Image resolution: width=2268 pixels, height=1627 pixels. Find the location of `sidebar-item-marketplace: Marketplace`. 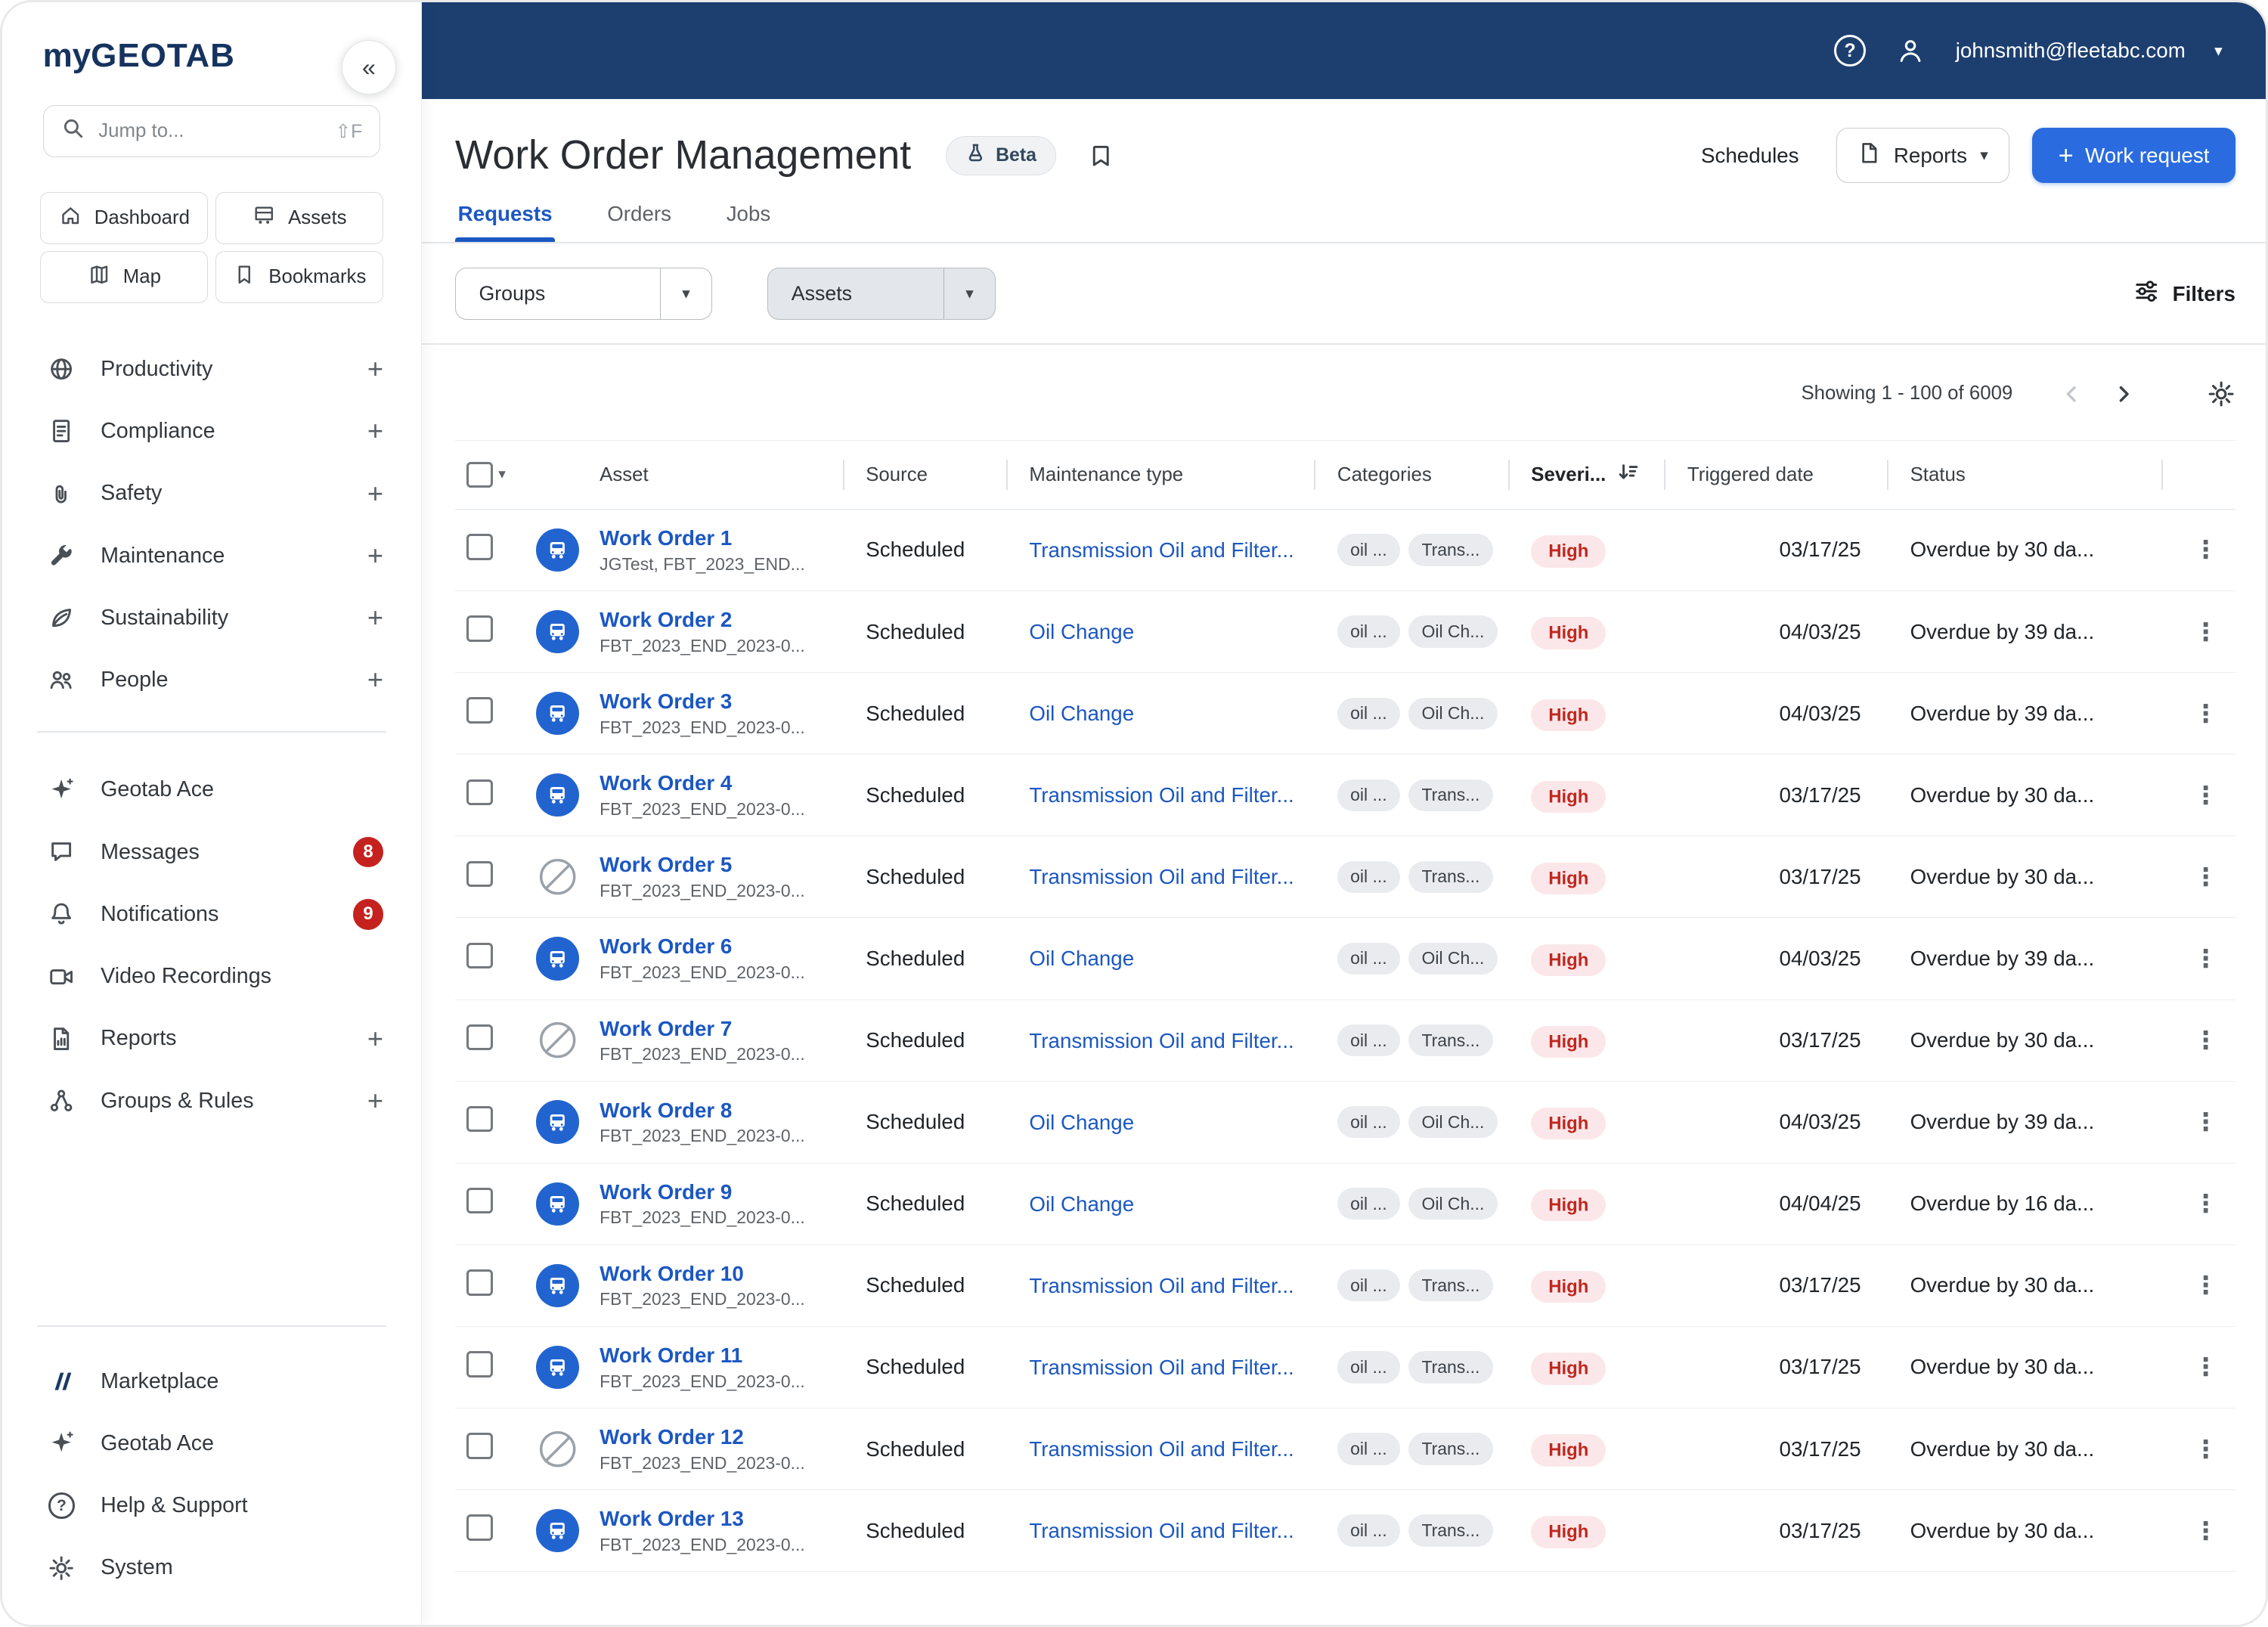

sidebar-item-marketplace: Marketplace is located at coordinates (211, 1381).